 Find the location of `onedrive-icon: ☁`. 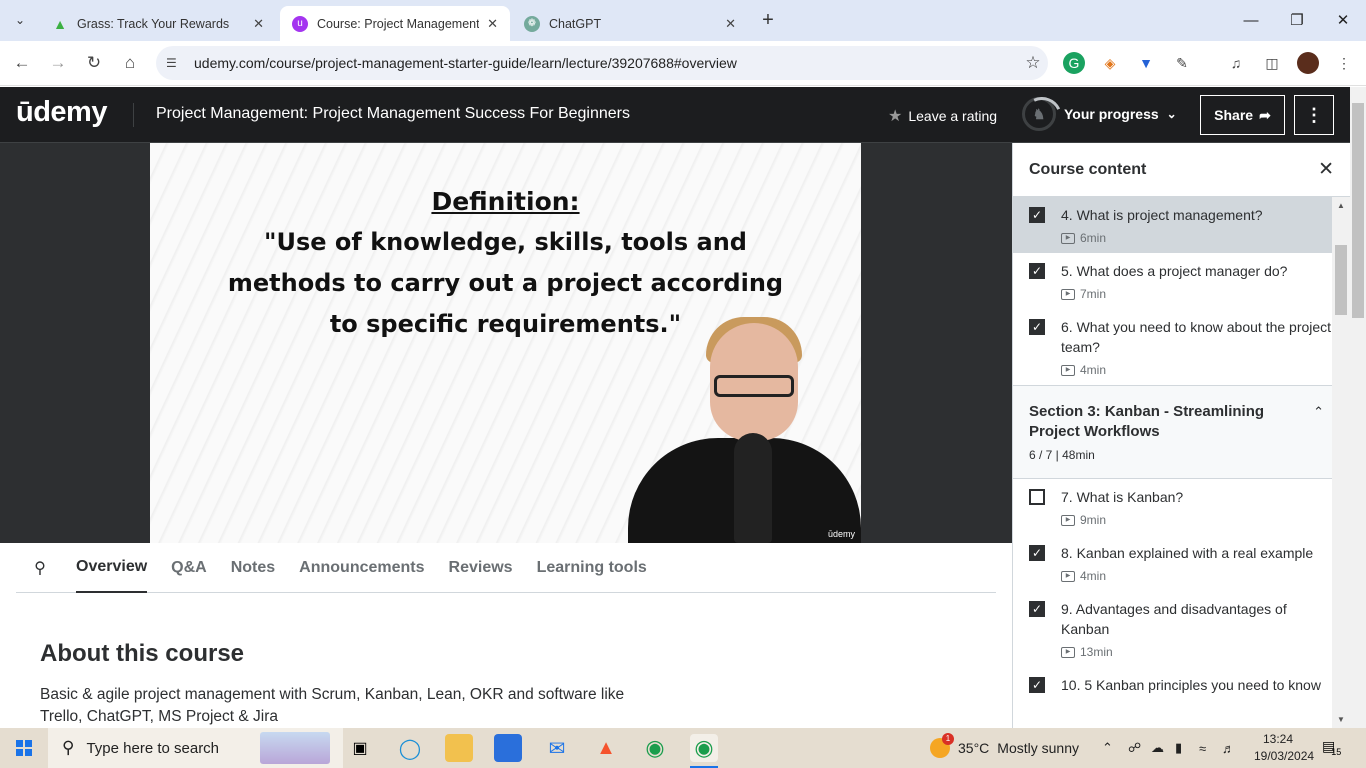

onedrive-icon: ☁ is located at coordinates (1157, 748).